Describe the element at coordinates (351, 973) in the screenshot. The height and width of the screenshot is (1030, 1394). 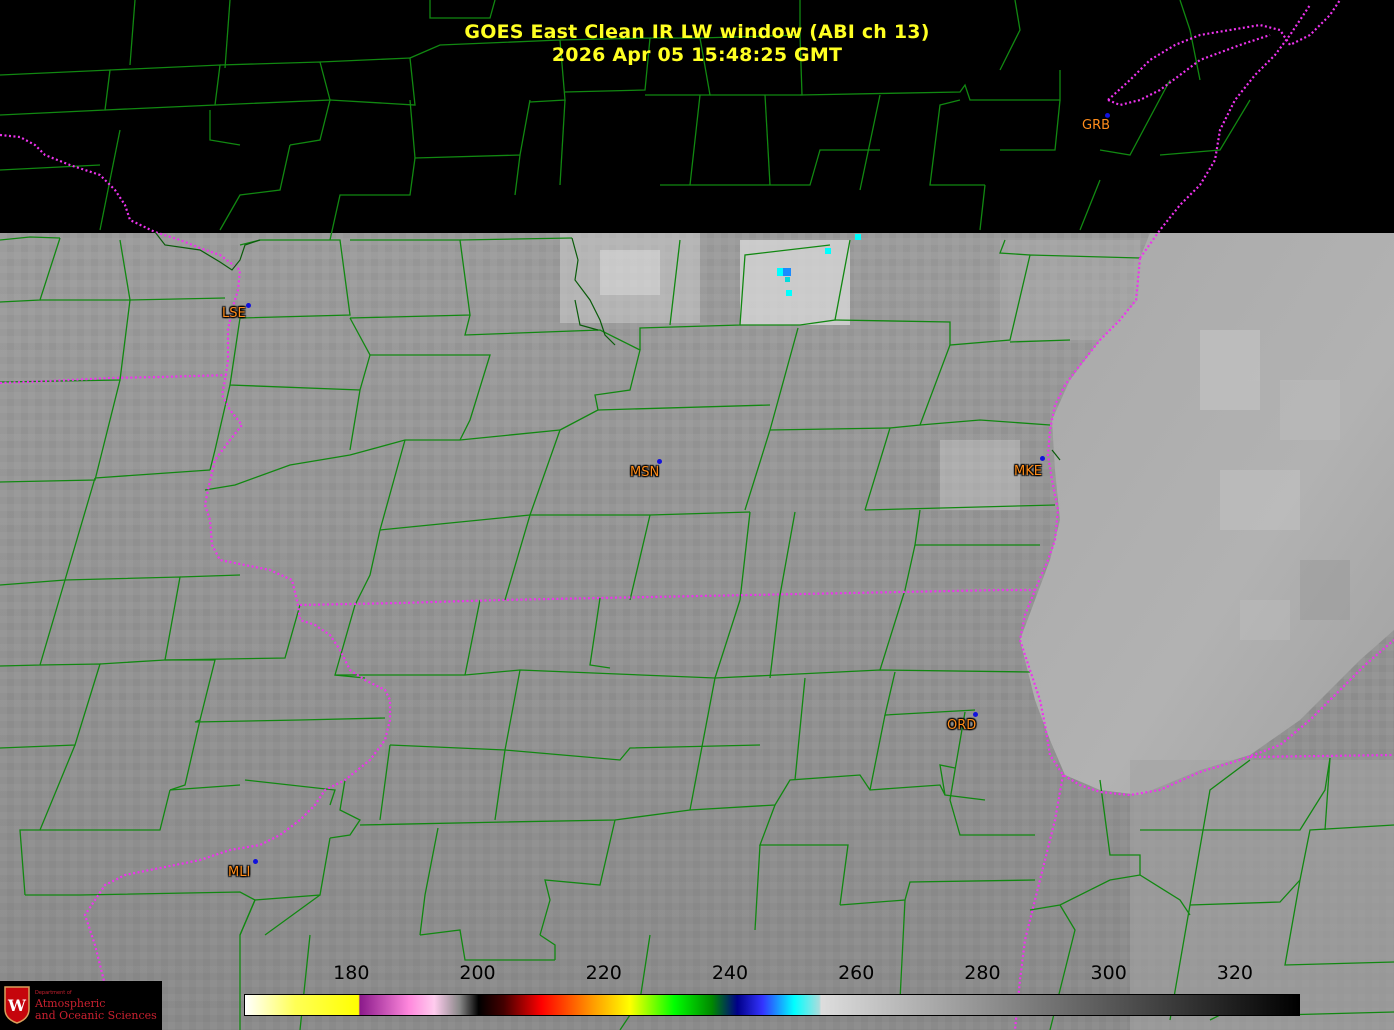
I see `colorbar-tick-label: 180` at that location.